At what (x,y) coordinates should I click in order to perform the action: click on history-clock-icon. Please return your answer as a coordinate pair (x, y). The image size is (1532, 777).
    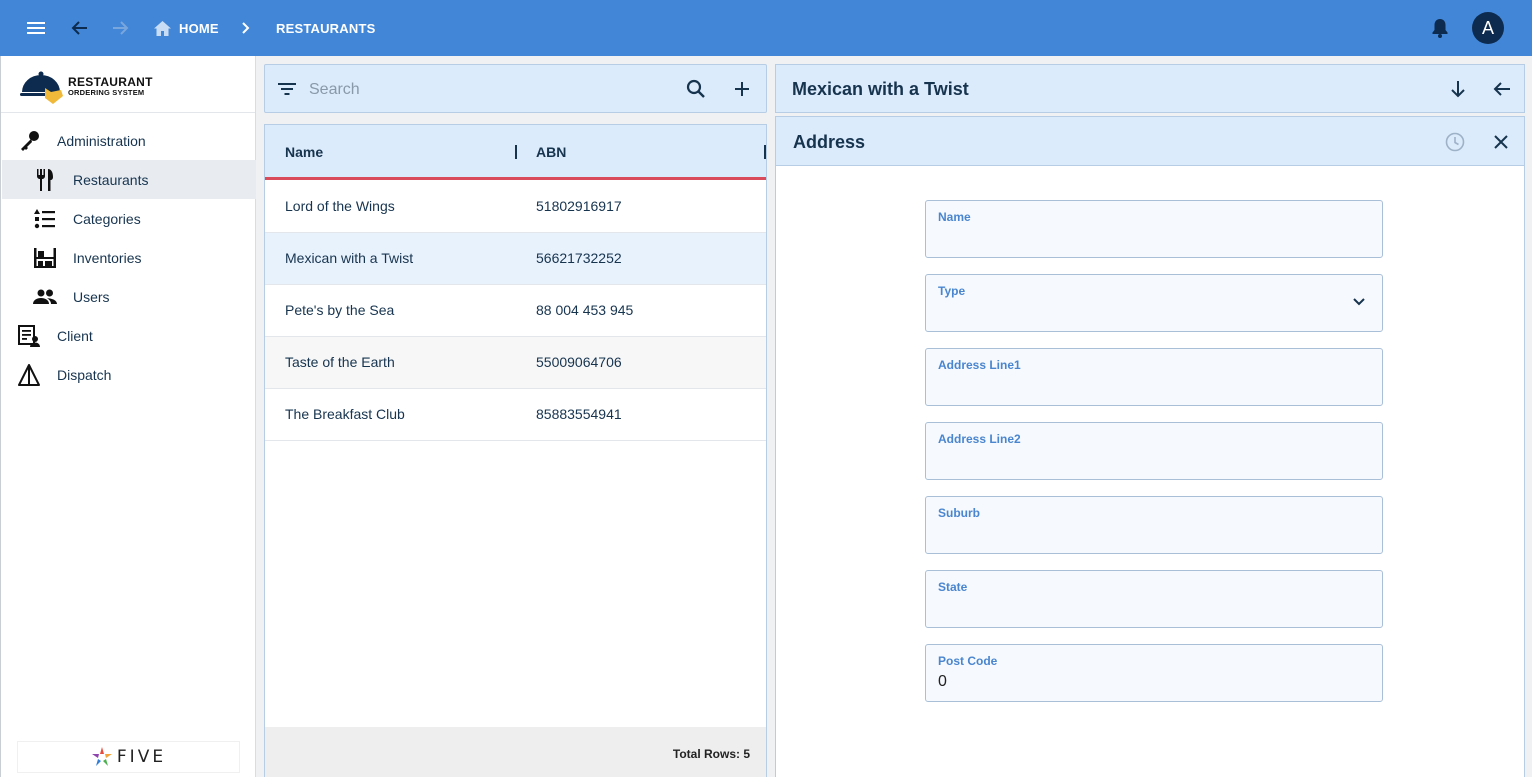
    Looking at the image, I should click on (1455, 142).